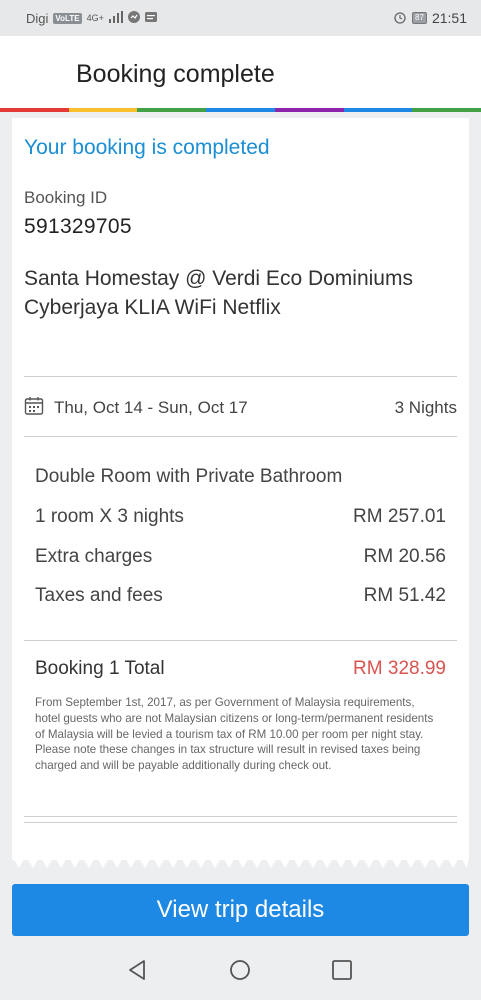  What do you see at coordinates (240, 910) in the screenshot?
I see `view-trip-details-button: View trip details` at bounding box center [240, 910].